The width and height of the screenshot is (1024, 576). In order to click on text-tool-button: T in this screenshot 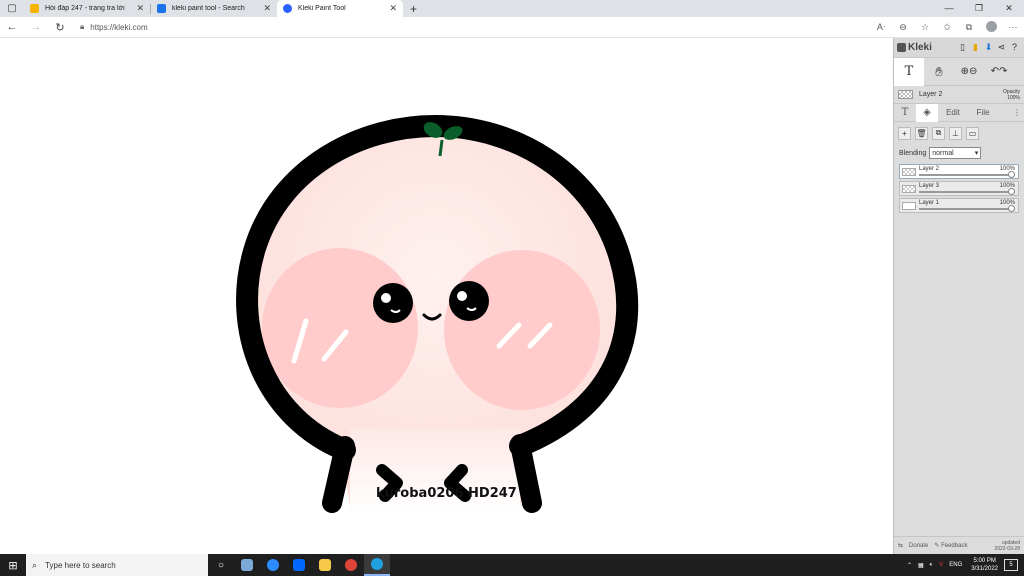, I will do `click(909, 71)`.